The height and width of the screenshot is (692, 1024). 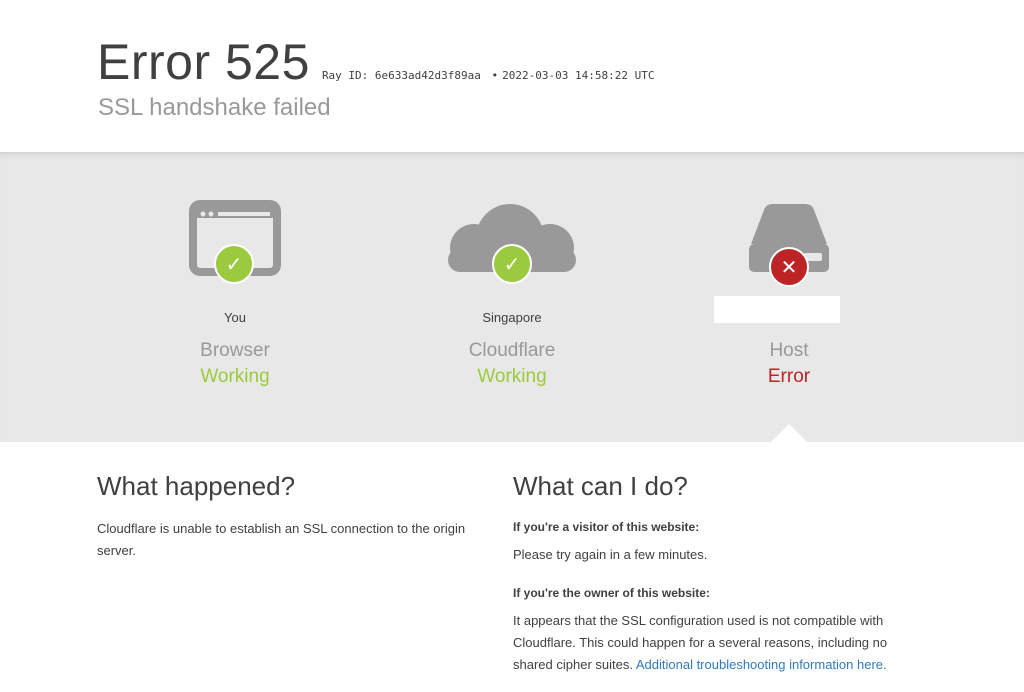 I want to click on node-cloudflare: ✓ Singapore Cloudflare Working, so click(x=512, y=269).